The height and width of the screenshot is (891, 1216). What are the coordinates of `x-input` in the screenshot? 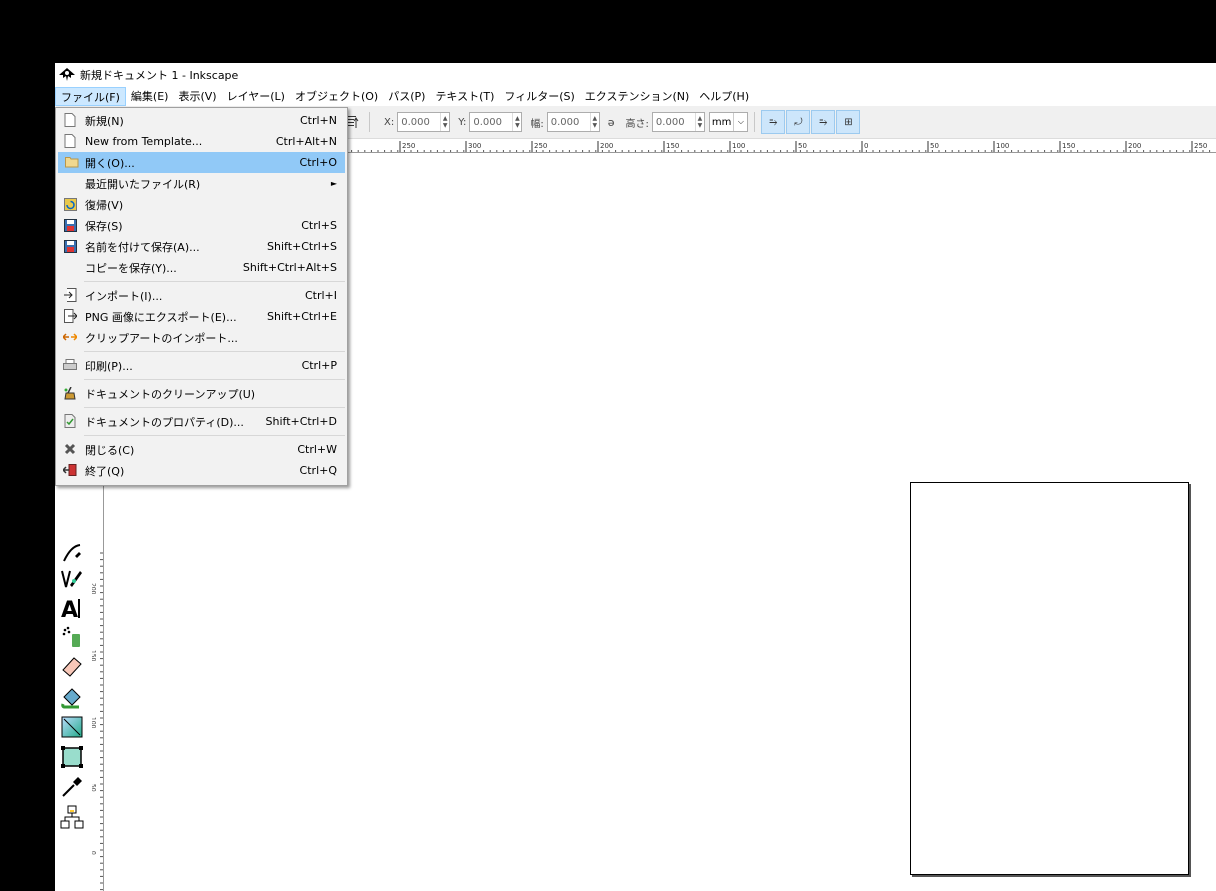 It's located at (419, 122).